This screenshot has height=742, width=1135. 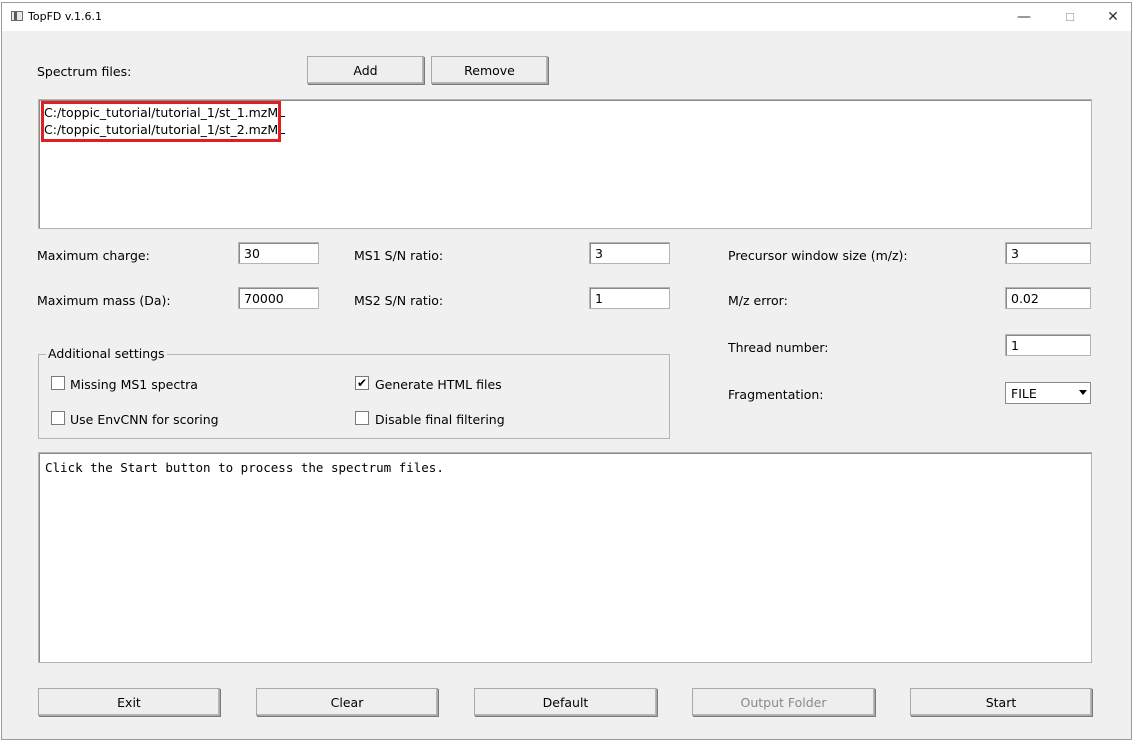 I want to click on minimize-button: —, so click(x=1024, y=17).